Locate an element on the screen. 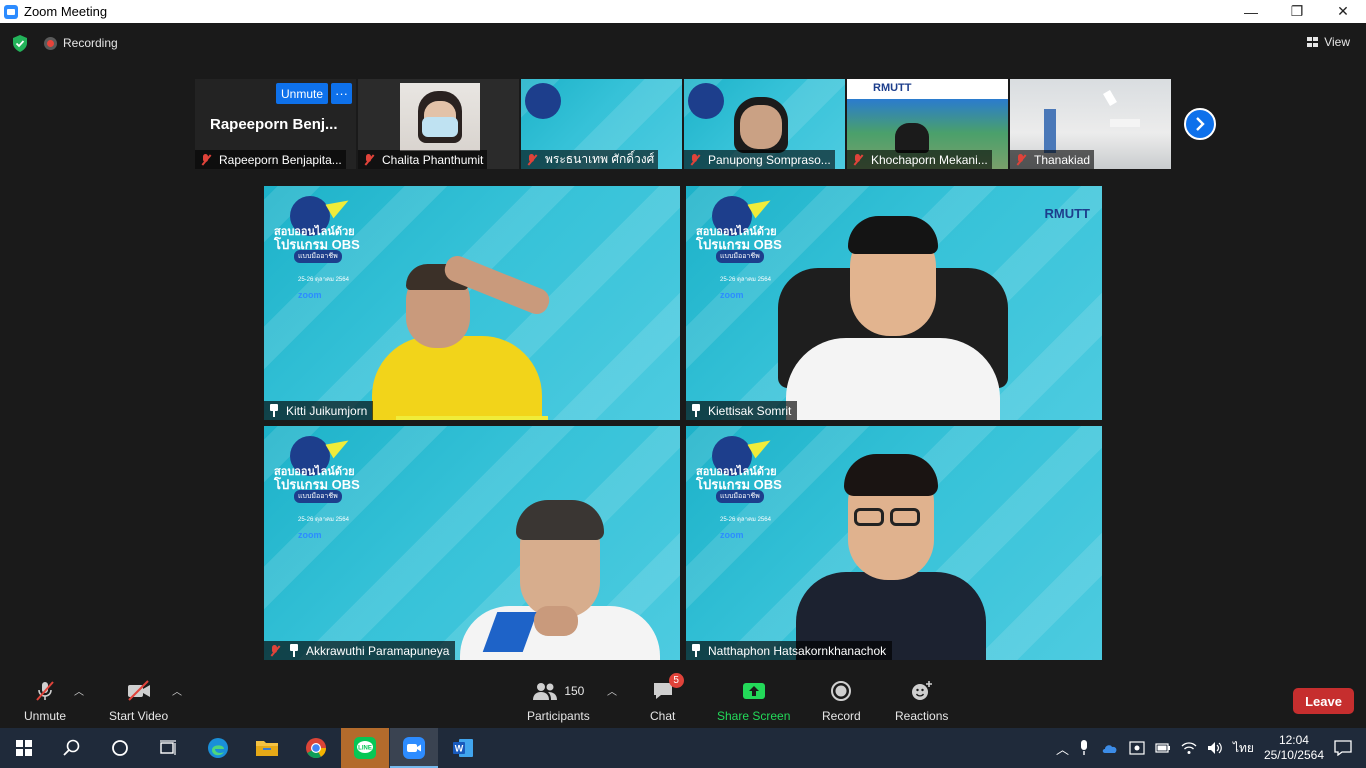 The height and width of the screenshot is (768, 1366). word-icon: W is located at coordinates (463, 748).